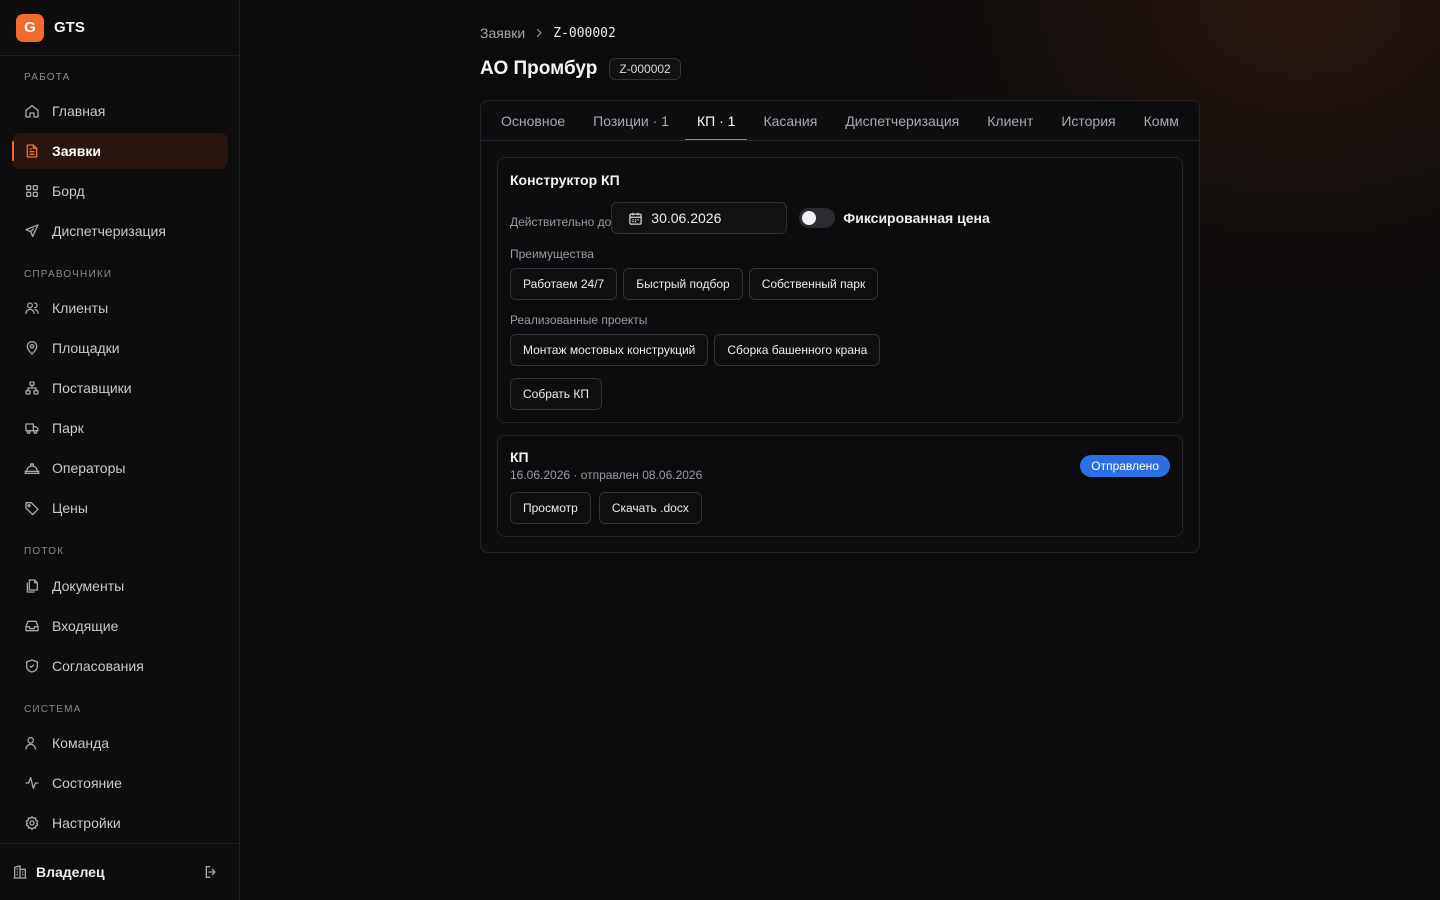 The height and width of the screenshot is (900, 1440). What do you see at coordinates (32, 348) in the screenshot?
I see `map-pin-icon` at bounding box center [32, 348].